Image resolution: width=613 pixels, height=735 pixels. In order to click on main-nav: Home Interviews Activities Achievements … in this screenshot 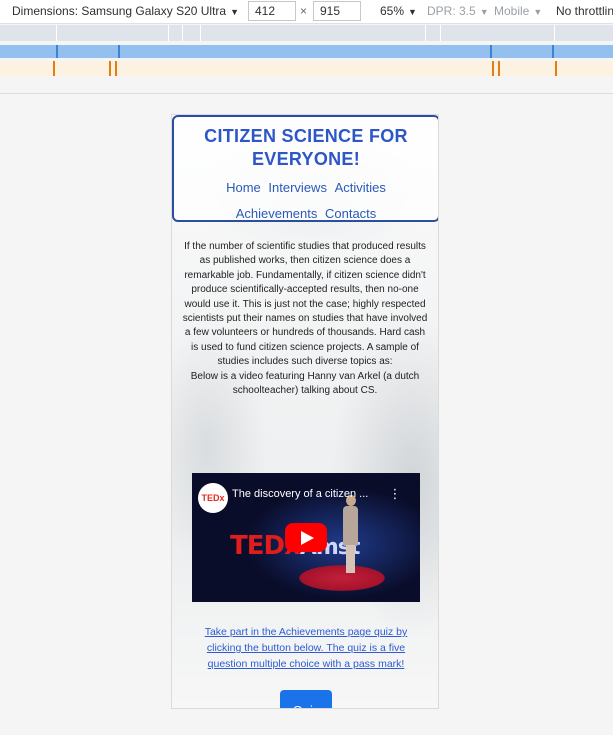, I will do `click(306, 201)`.